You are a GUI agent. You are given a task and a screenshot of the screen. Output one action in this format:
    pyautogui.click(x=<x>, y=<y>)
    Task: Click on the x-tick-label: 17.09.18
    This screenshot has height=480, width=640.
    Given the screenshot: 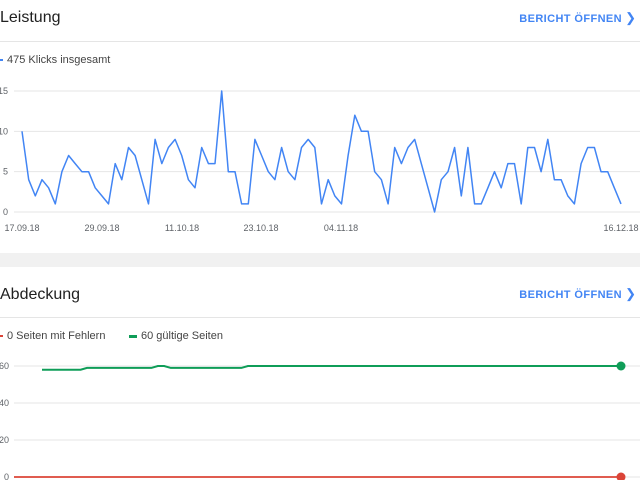 What is the action you would take?
    pyautogui.click(x=21, y=228)
    